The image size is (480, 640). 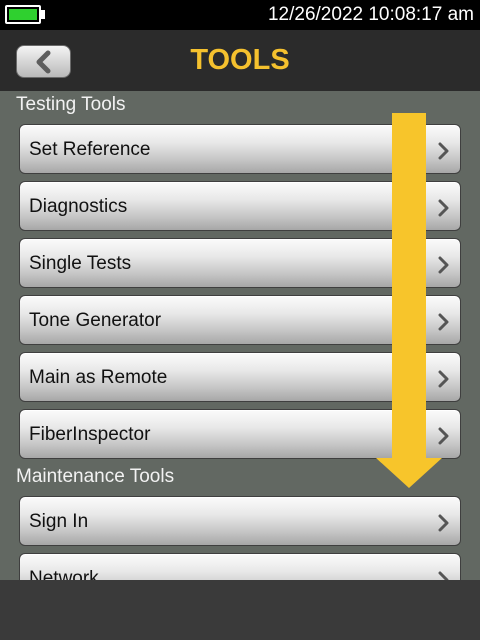 What do you see at coordinates (240, 15) in the screenshot?
I see `status-bar: 12/26/2022 10:08:17 am` at bounding box center [240, 15].